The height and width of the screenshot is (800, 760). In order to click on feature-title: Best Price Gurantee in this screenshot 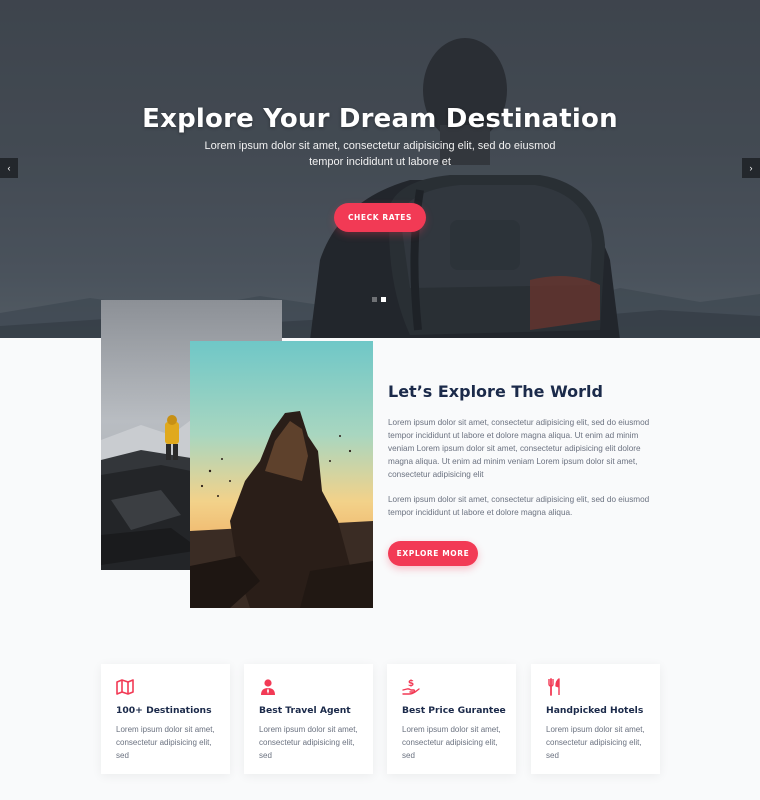, I will do `click(454, 710)`.